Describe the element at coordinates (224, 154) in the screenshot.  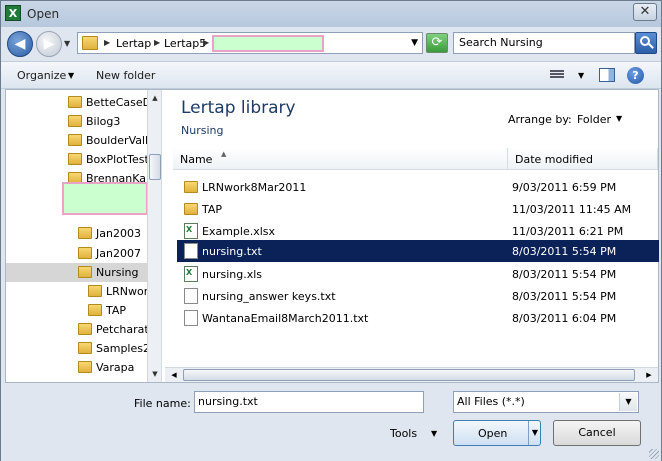
I see `sort-ascending-icon: ▲` at that location.